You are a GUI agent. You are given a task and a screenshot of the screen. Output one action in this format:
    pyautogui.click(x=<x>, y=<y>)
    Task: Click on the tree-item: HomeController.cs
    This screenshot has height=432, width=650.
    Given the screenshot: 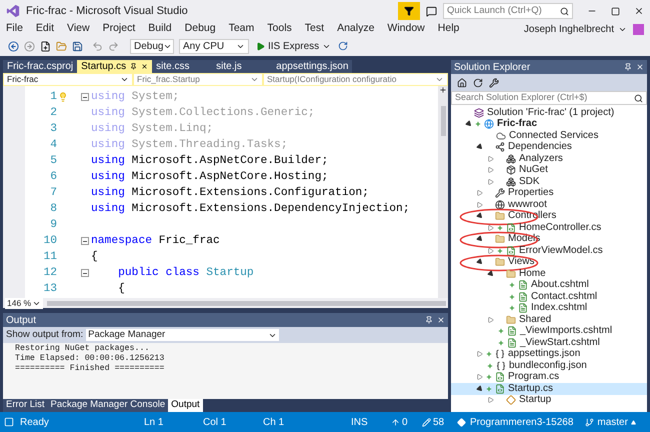 What is the action you would take?
    pyautogui.click(x=549, y=228)
    